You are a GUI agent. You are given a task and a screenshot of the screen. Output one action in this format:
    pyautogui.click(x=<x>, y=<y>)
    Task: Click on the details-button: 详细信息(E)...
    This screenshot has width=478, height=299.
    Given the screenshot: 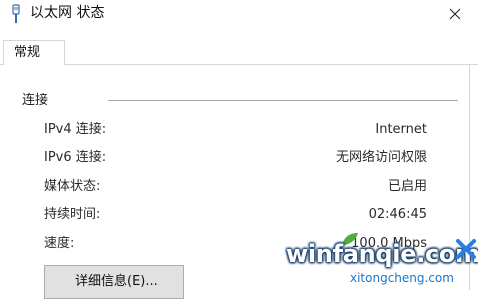 What is the action you would take?
    pyautogui.click(x=114, y=282)
    